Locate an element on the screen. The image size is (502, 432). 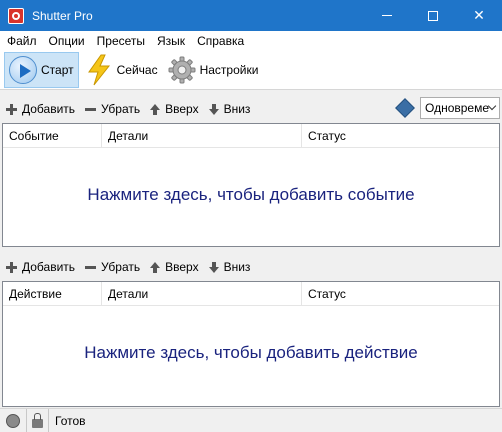
menu-help: Справка is located at coordinates (219, 41).